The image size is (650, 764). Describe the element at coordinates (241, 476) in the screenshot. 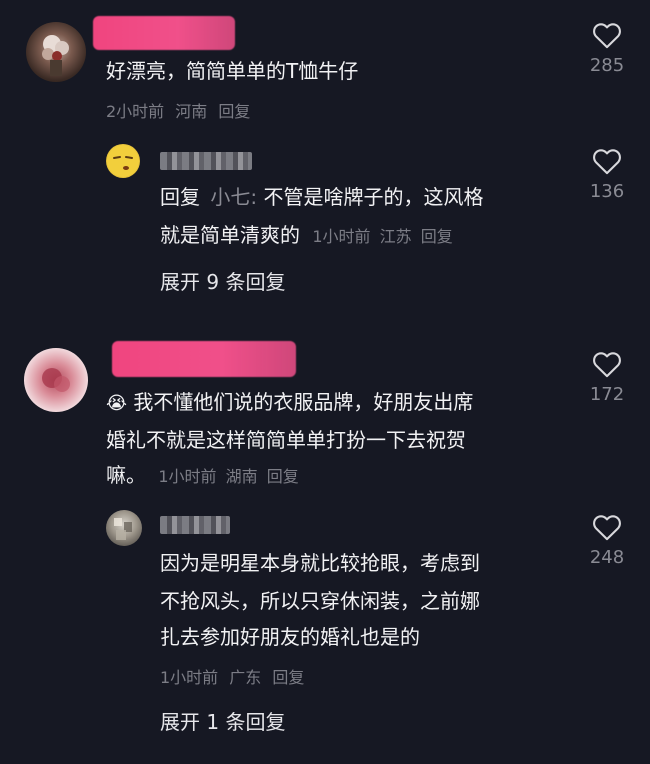

I see `comment-location: 湖南` at that location.